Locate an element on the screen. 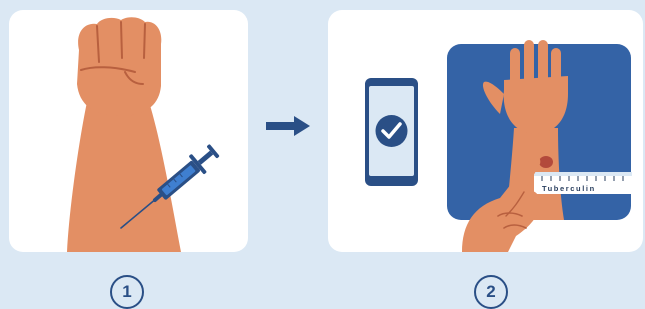 The width and height of the screenshot is (645, 309). ruler-label: Tuberculin is located at coordinates (569, 188).